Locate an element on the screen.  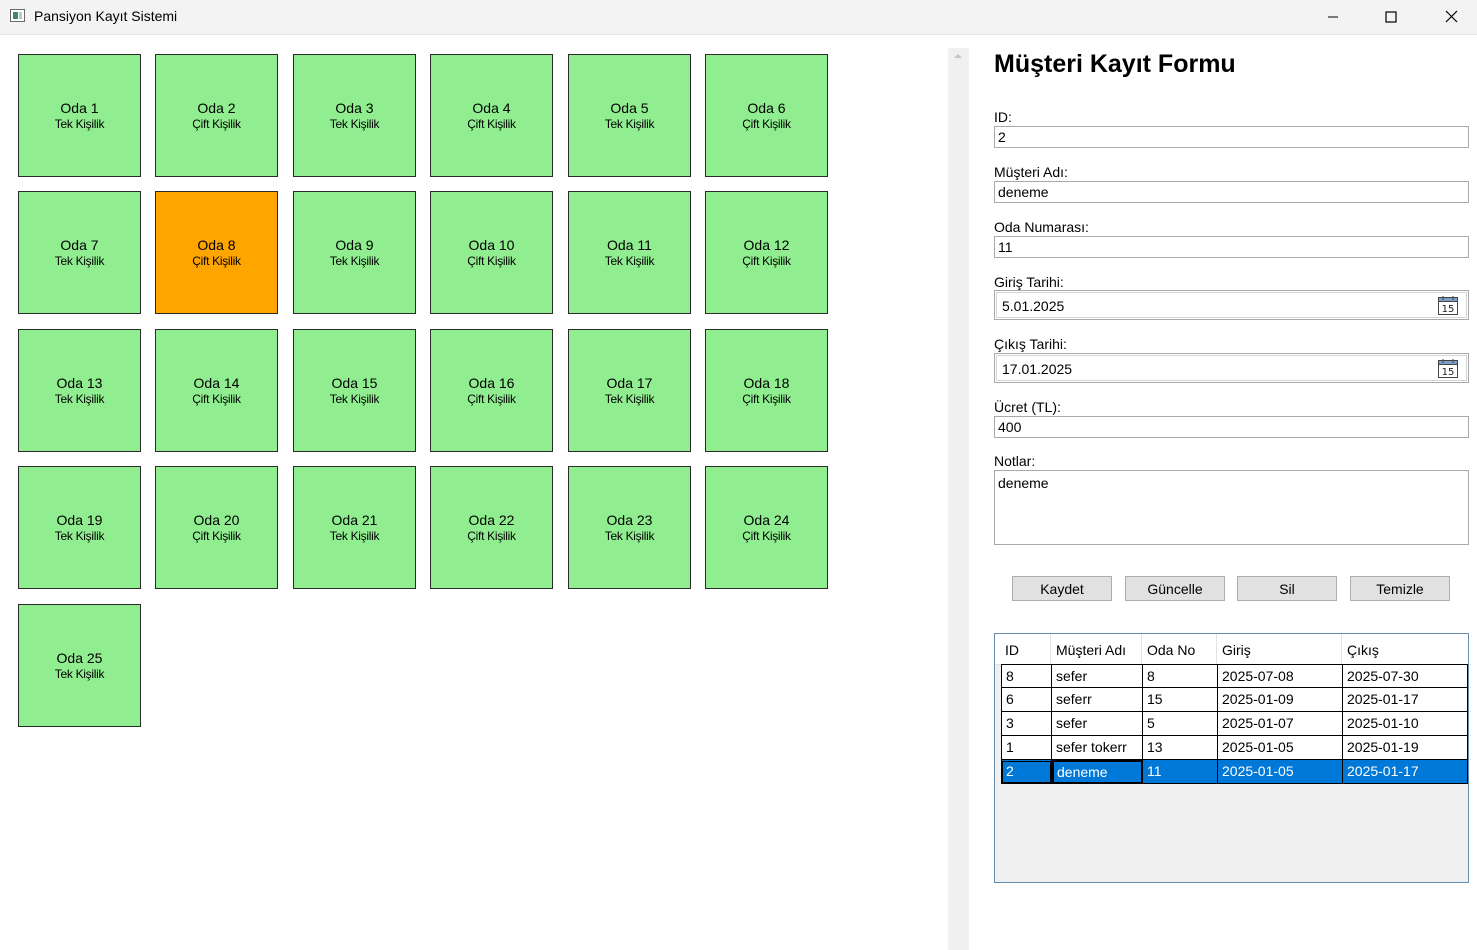
table-cell: 2025-01-09 is located at coordinates (1280, 700).